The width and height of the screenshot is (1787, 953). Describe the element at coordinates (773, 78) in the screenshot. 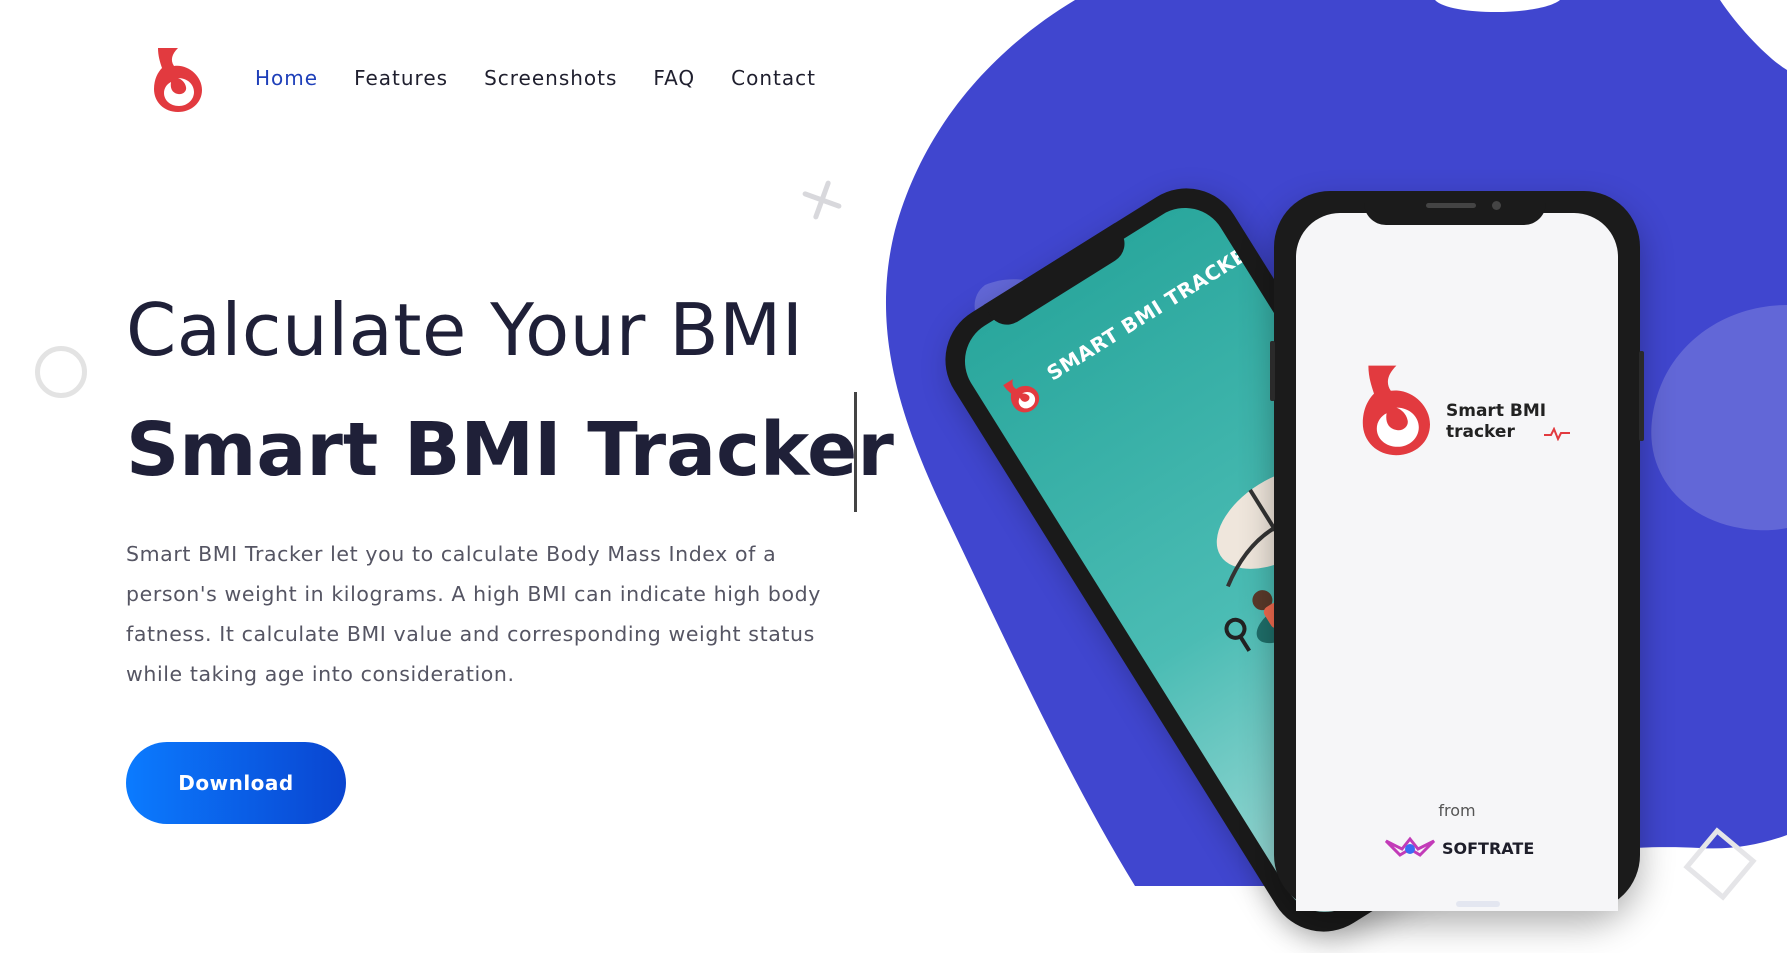

I see `nav-link-contact: Contact` at that location.